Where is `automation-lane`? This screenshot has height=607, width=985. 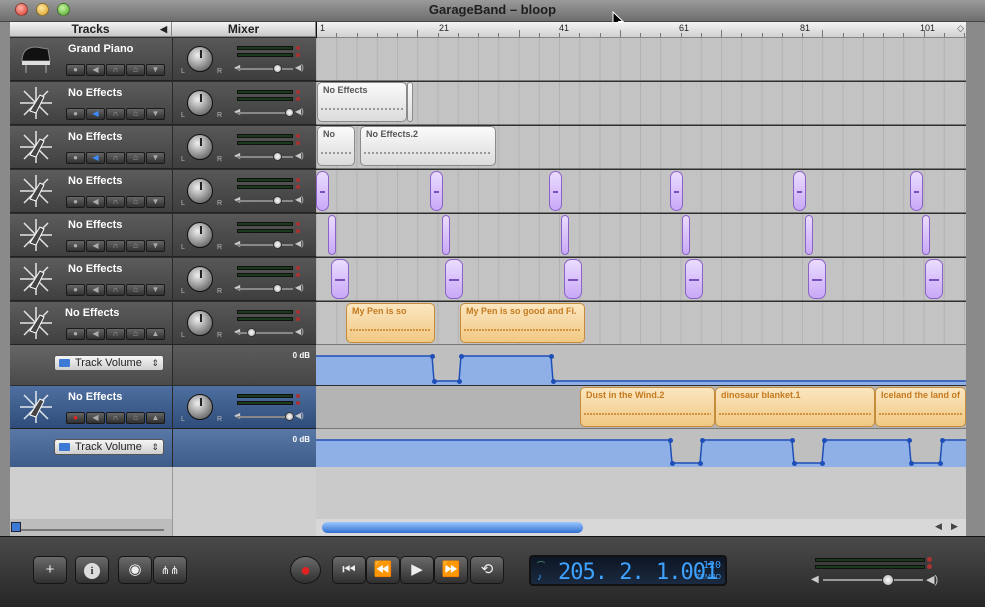
automation-lane is located at coordinates (641, 448).